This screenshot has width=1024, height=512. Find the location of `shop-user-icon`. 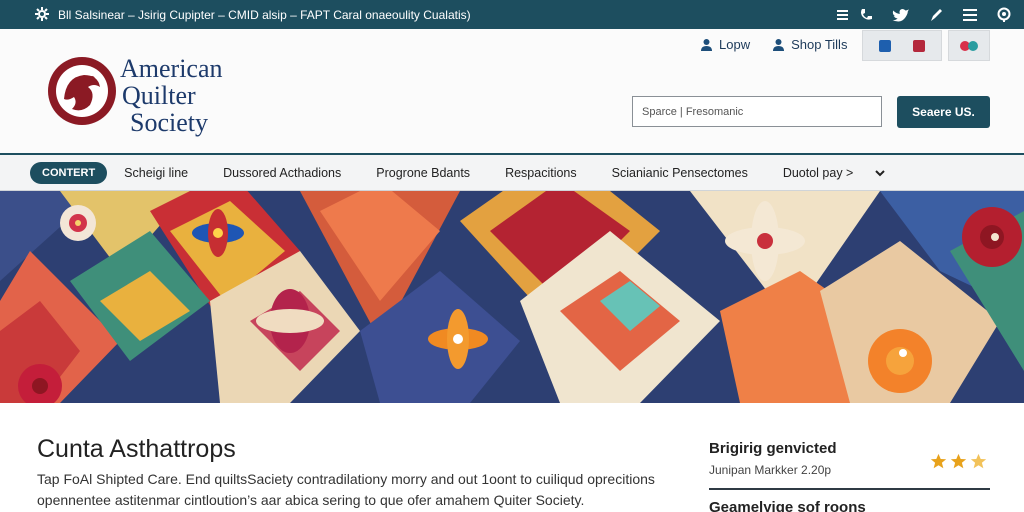

shop-user-icon is located at coordinates (779, 45).